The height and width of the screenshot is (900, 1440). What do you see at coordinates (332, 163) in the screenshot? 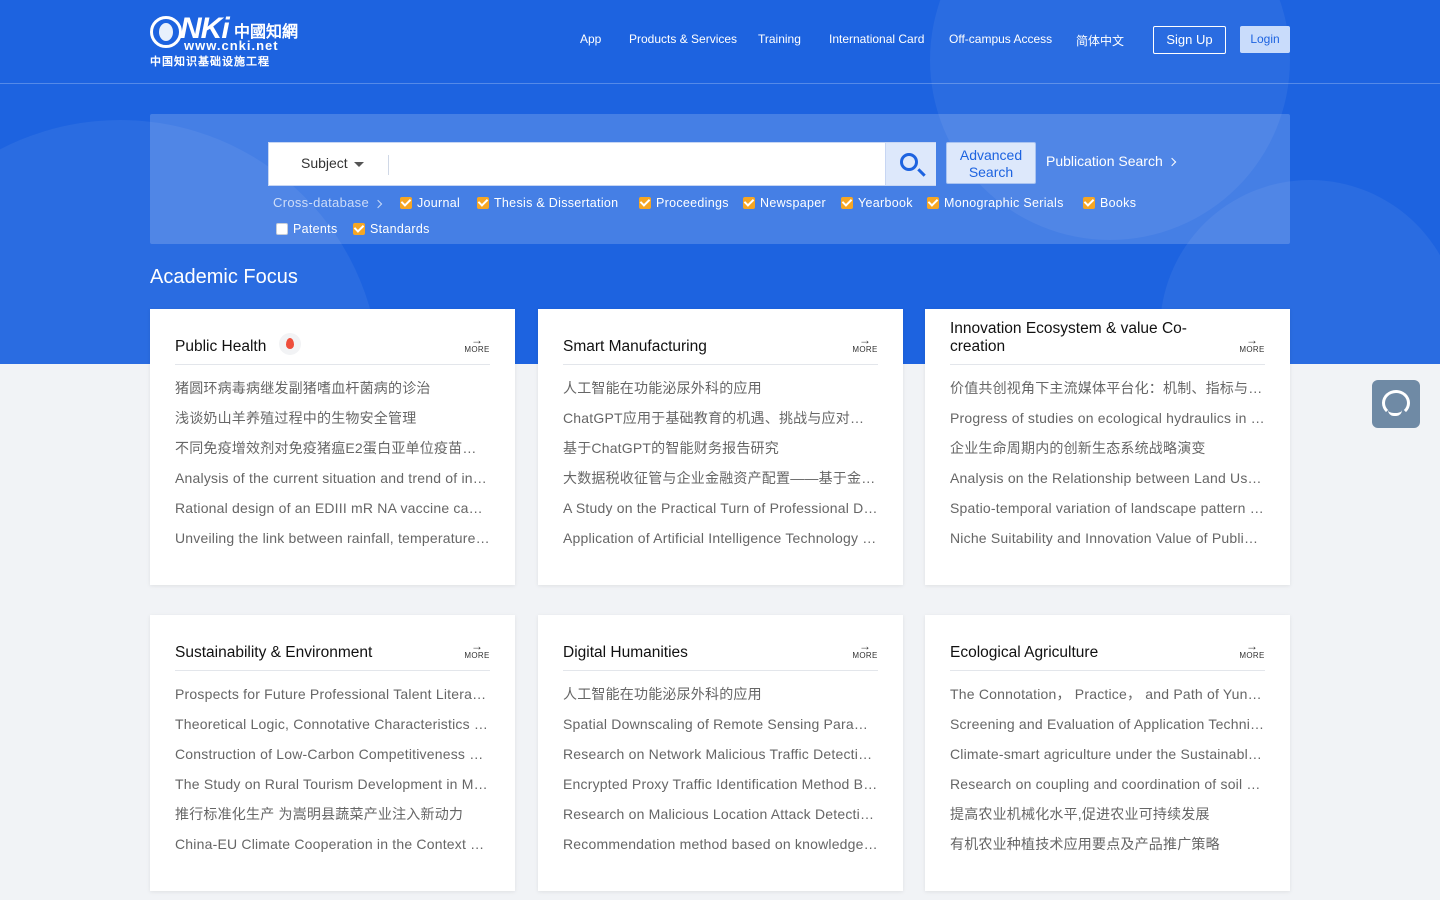
I see `search-field-select: Subject` at bounding box center [332, 163].